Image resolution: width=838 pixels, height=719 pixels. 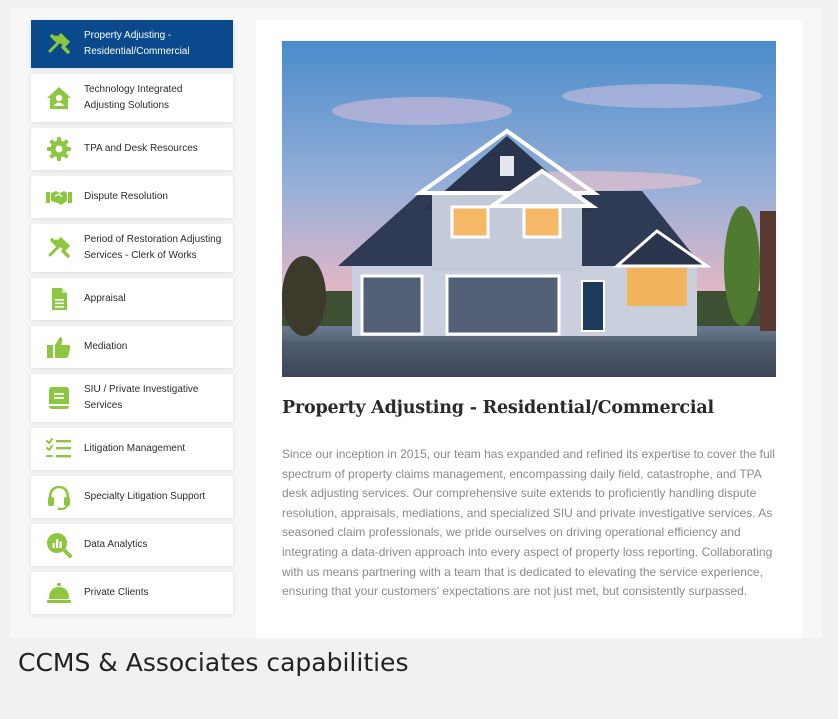 What do you see at coordinates (106, 346) in the screenshot?
I see `sidebar-item-label: Mediation` at bounding box center [106, 346].